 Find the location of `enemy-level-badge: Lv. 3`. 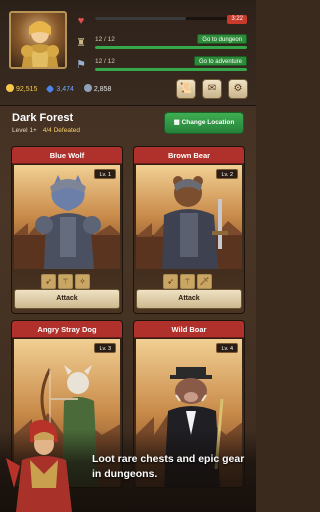

enemy-level-badge: Lv. 3 is located at coordinates (105, 348).